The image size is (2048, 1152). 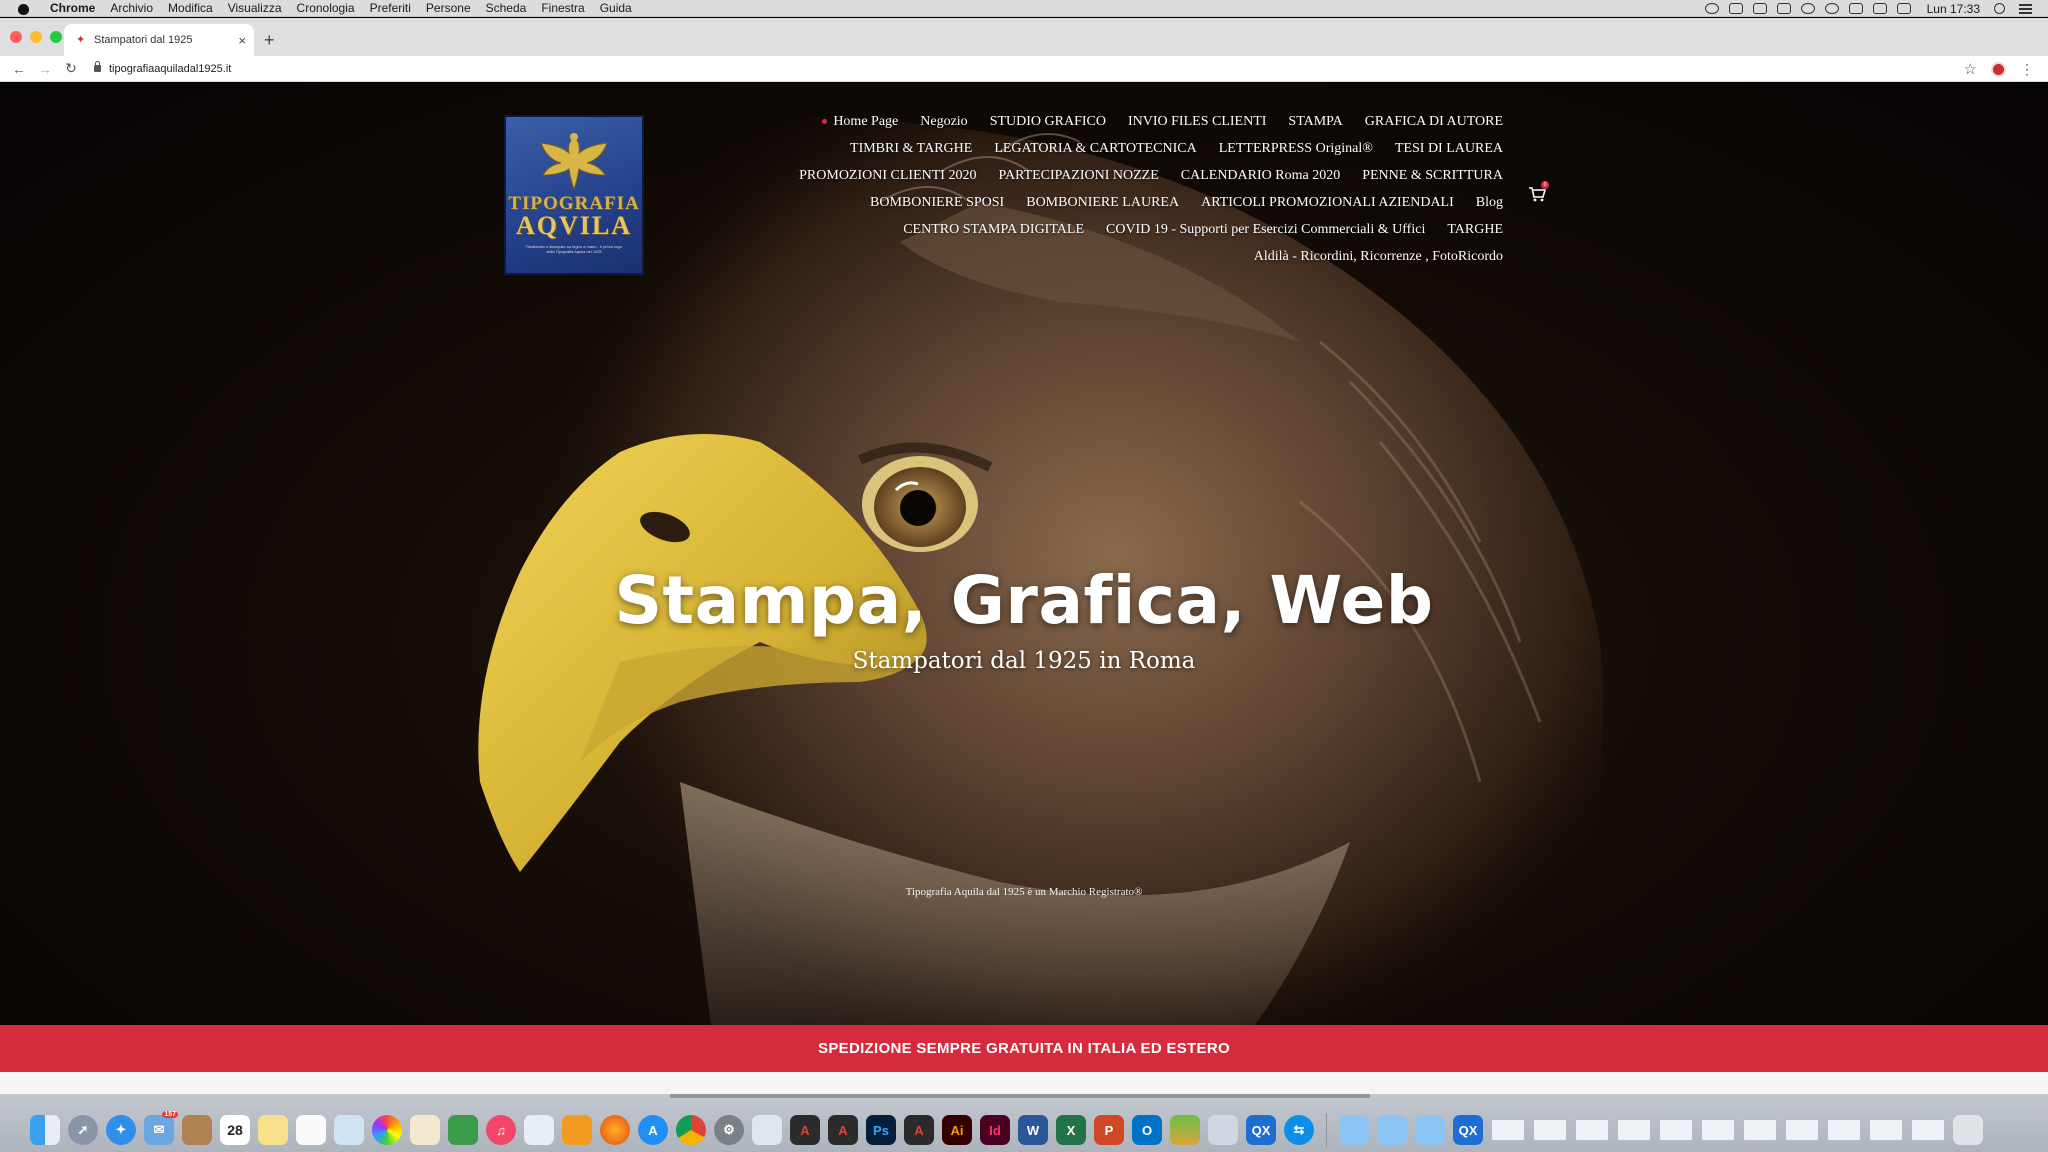 What do you see at coordinates (691, 1130) in the screenshot?
I see `chrome-icon` at bounding box center [691, 1130].